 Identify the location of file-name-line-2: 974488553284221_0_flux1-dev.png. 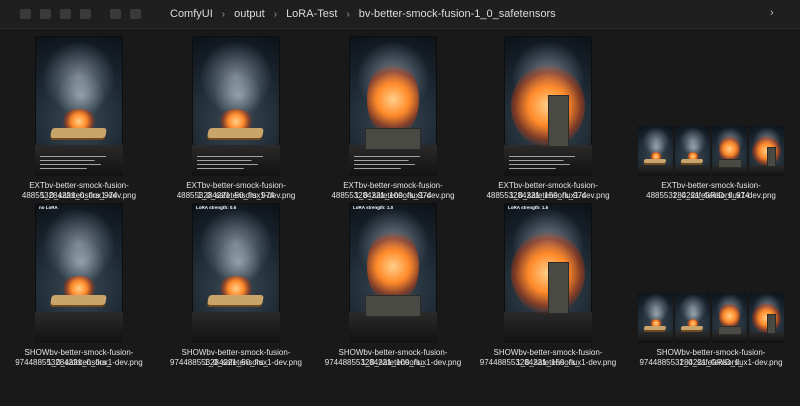
(79, 362).